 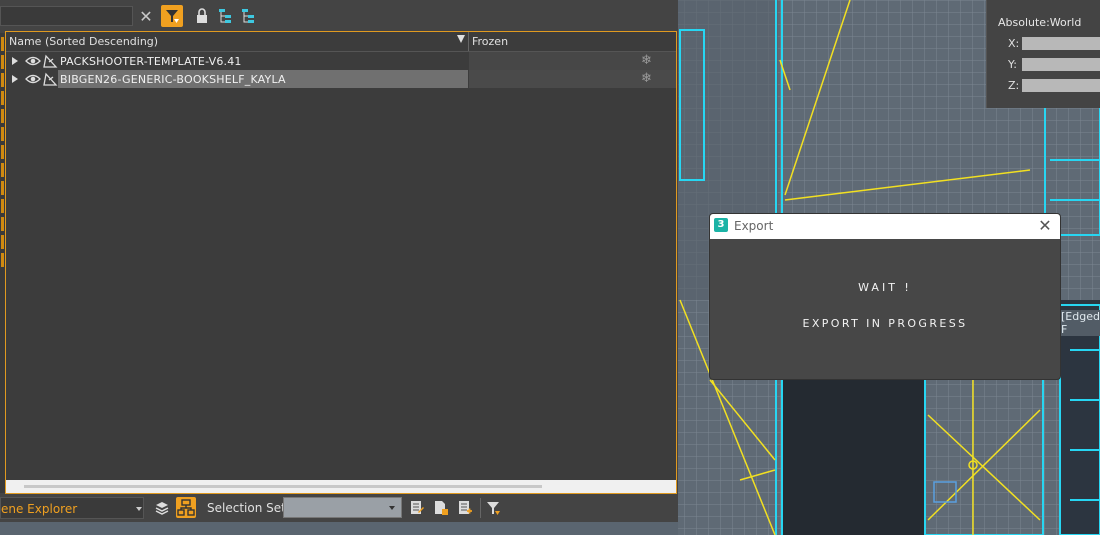 I want to click on hierarchy-expand-icon, so click(x=226, y=16).